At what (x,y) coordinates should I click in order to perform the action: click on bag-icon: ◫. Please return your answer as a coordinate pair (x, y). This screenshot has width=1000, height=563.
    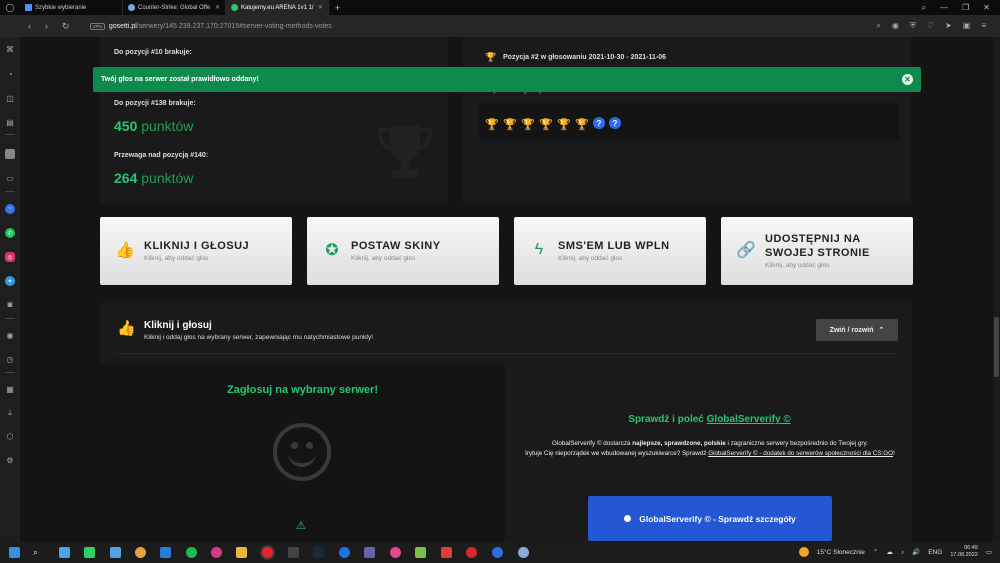
    Looking at the image, I should click on (10, 98).